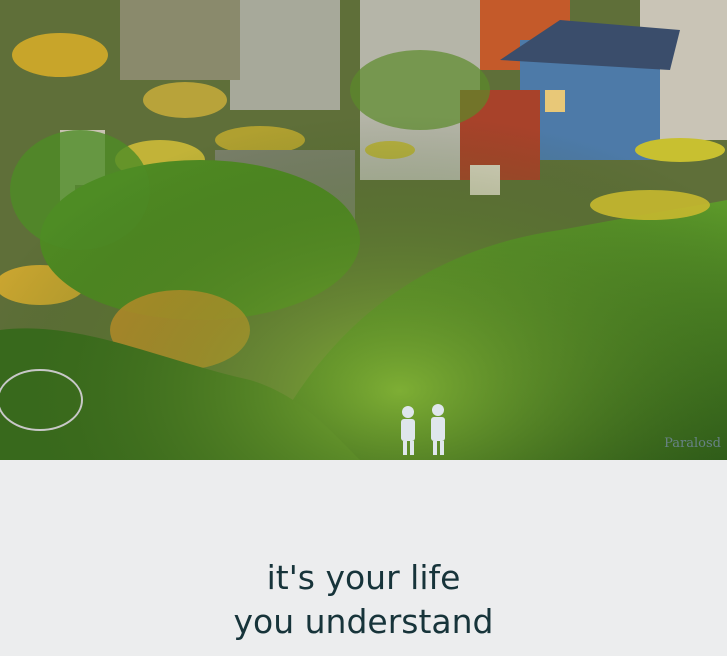  Describe the element at coordinates (363, 621) in the screenshot. I see `caption-line-2: you understand` at that location.